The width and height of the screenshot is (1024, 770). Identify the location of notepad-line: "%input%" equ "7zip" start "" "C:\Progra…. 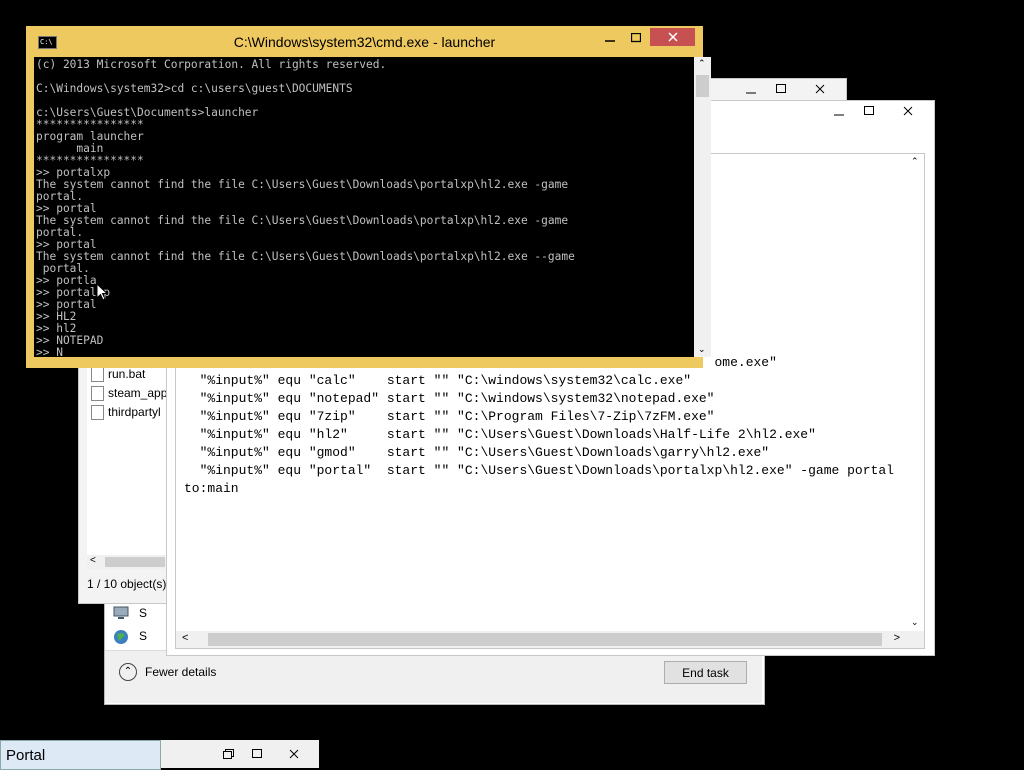
(449, 416).